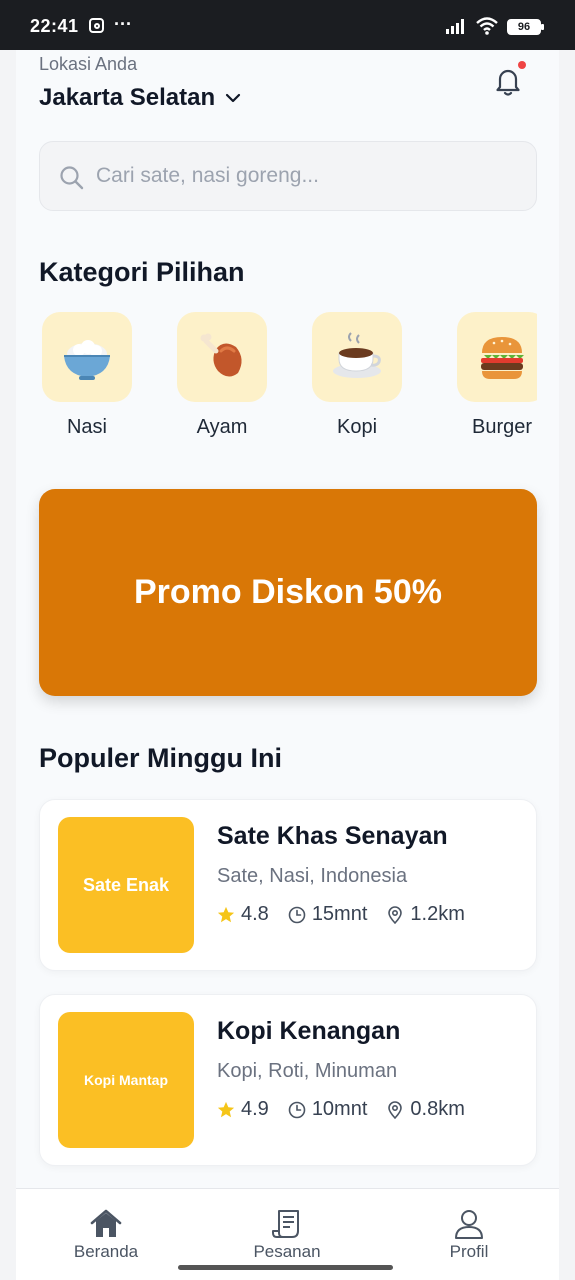  Describe the element at coordinates (309, 1031) in the screenshot. I see `restaurant-name: Kopi Kenangan` at that location.